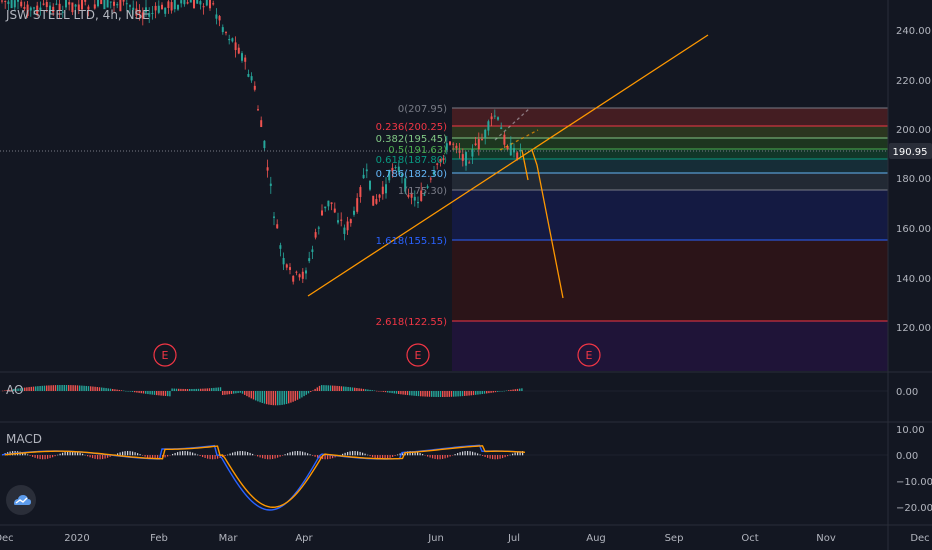  What do you see at coordinates (914, 508) in the screenshot?
I see `macd-tick: −20.00` at bounding box center [914, 508].